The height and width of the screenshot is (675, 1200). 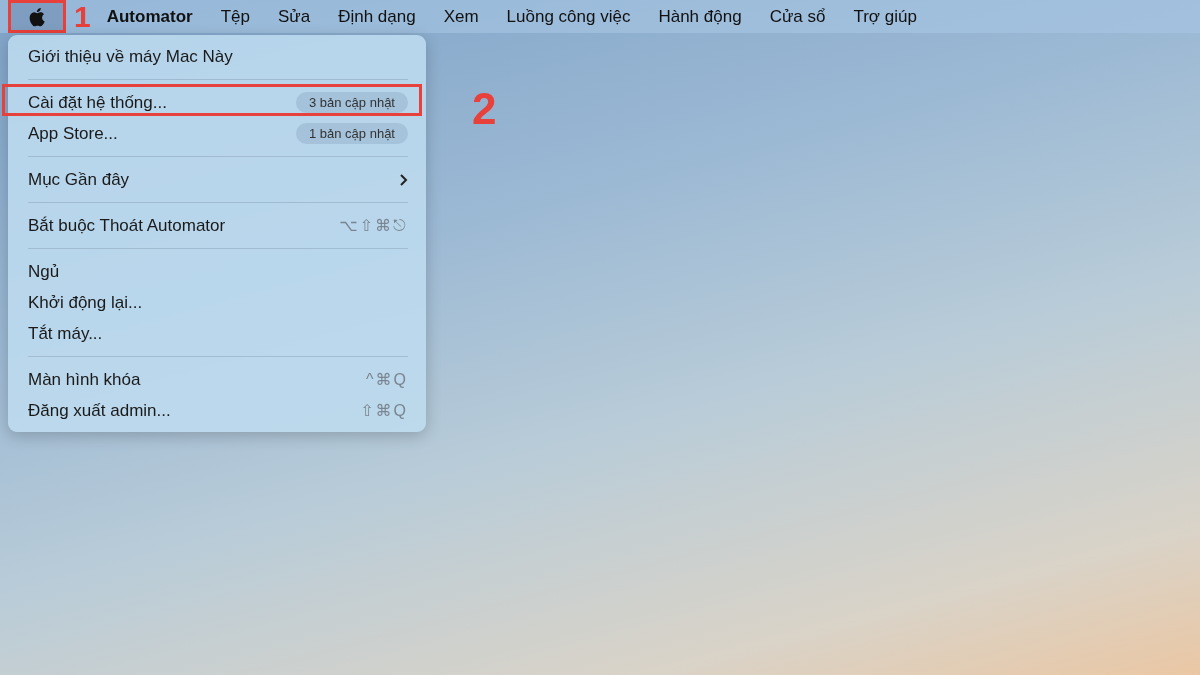 I want to click on update-count: 1 bản cập nhật, so click(x=351, y=133).